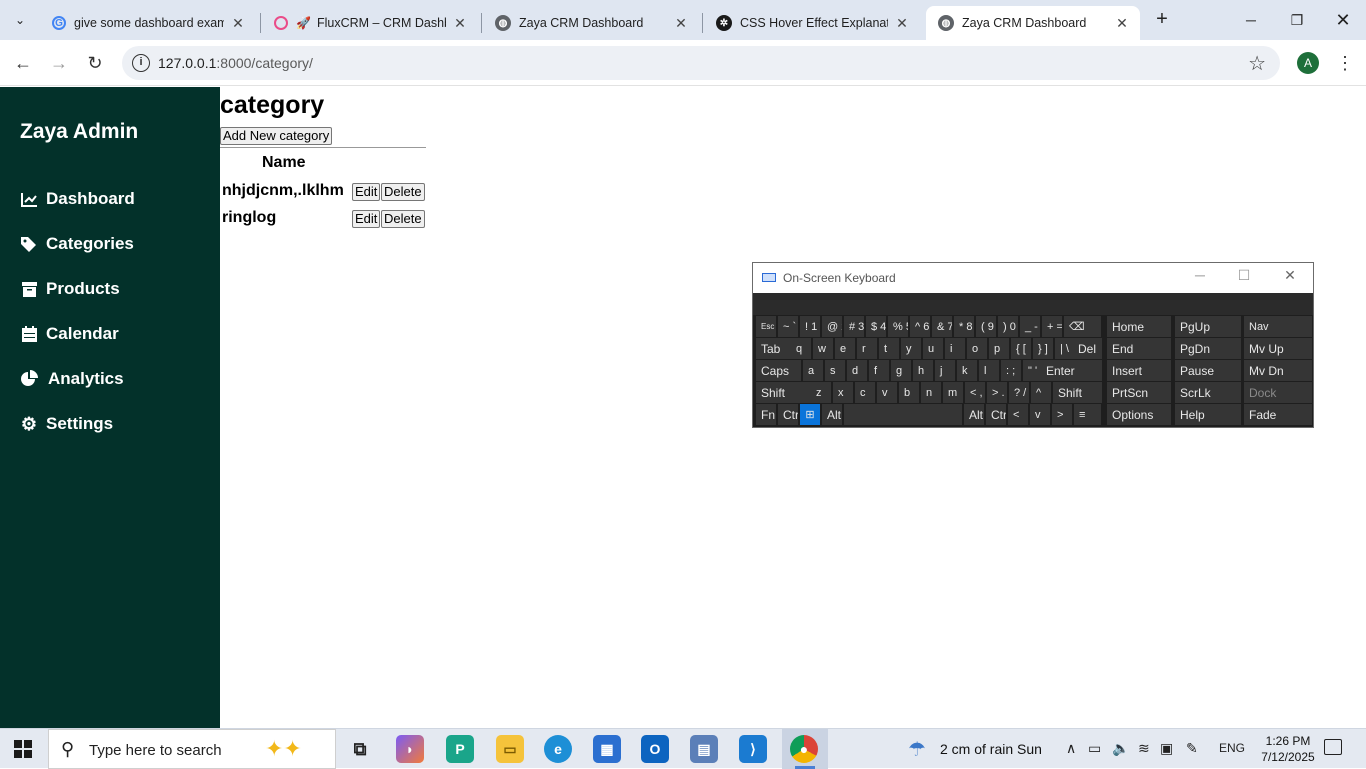 This screenshot has width=1366, height=769. I want to click on windows-start-icon, so click(23, 749).